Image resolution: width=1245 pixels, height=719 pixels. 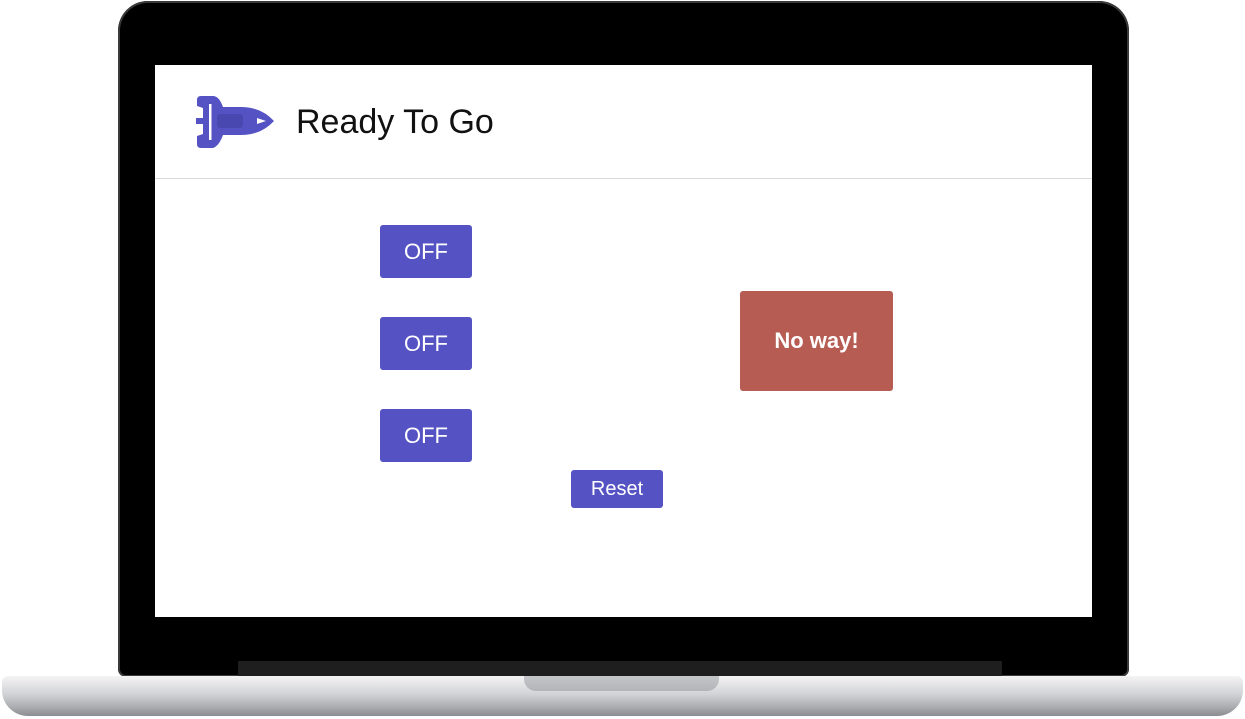 What do you see at coordinates (235, 122) in the screenshot?
I see `space-shuttle-icon` at bounding box center [235, 122].